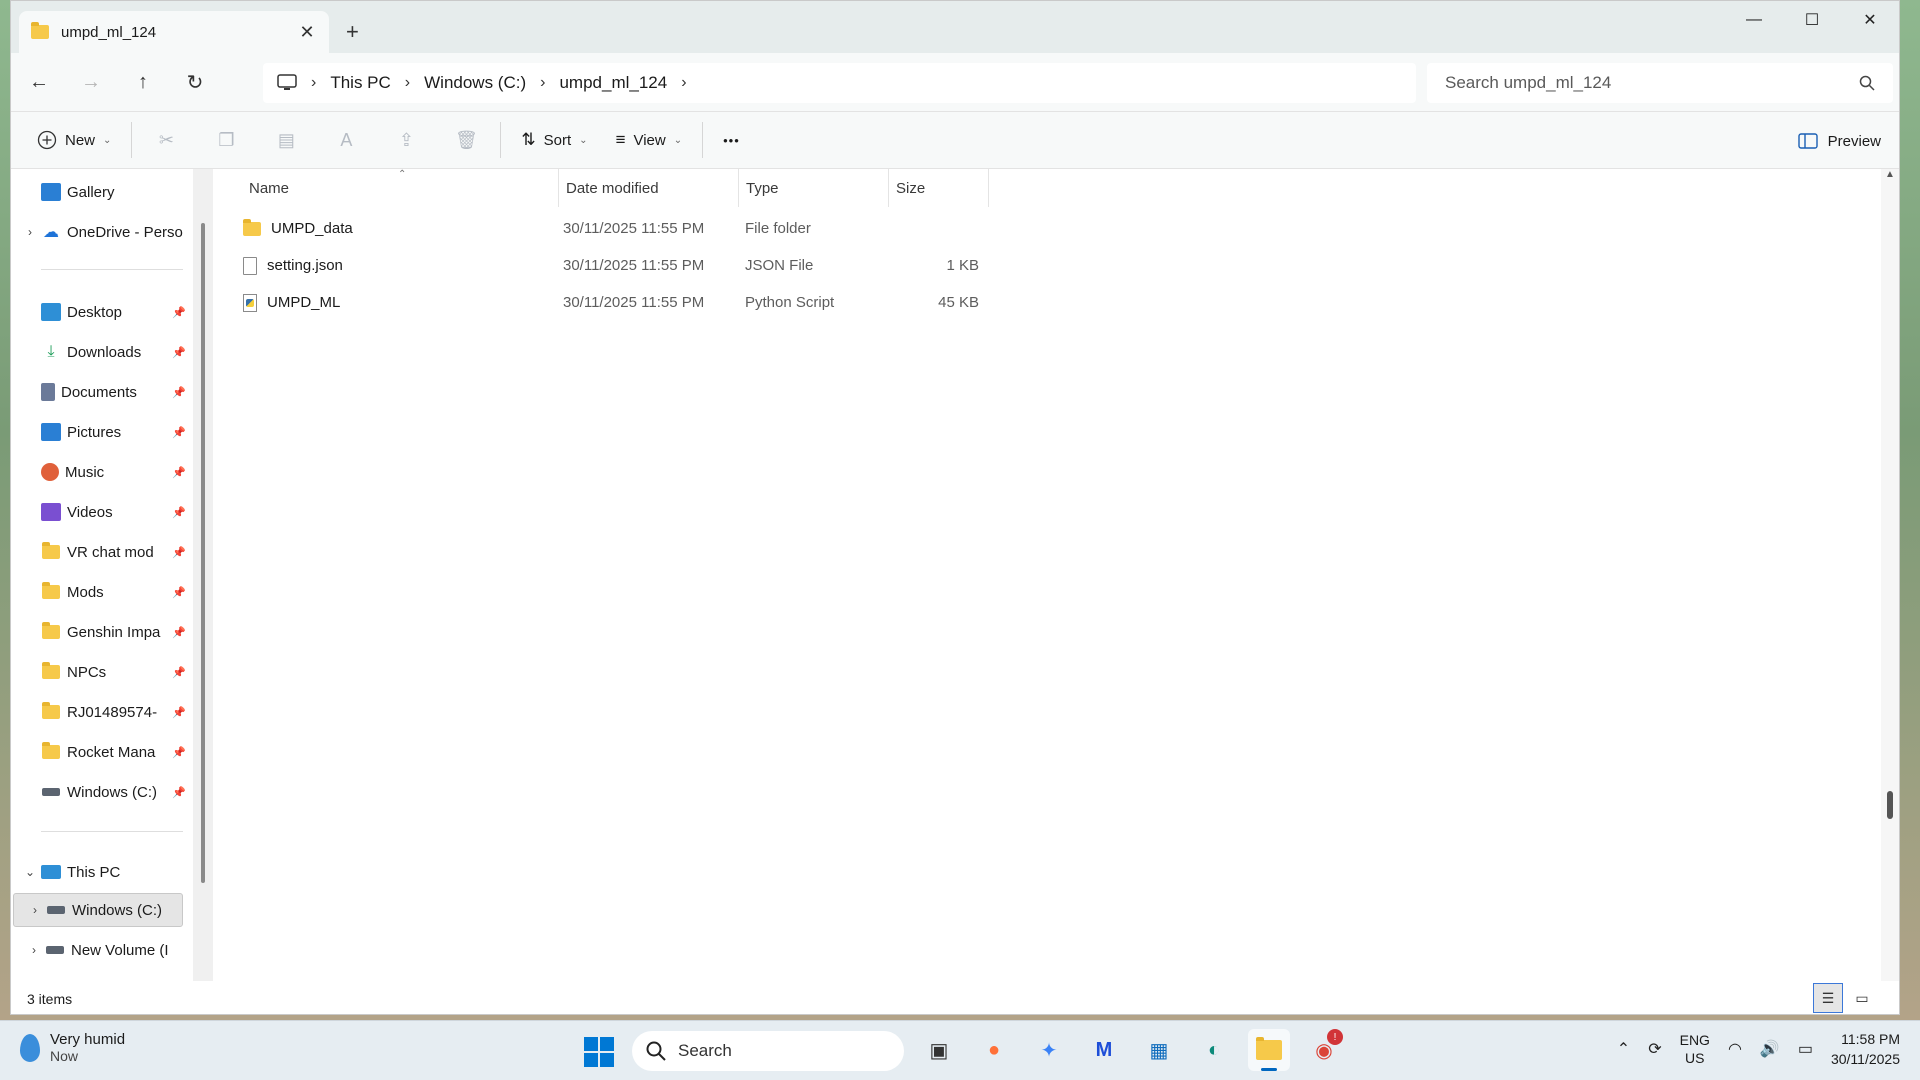 The image size is (1920, 1080). I want to click on maximize-button: ☐, so click(1812, 20).